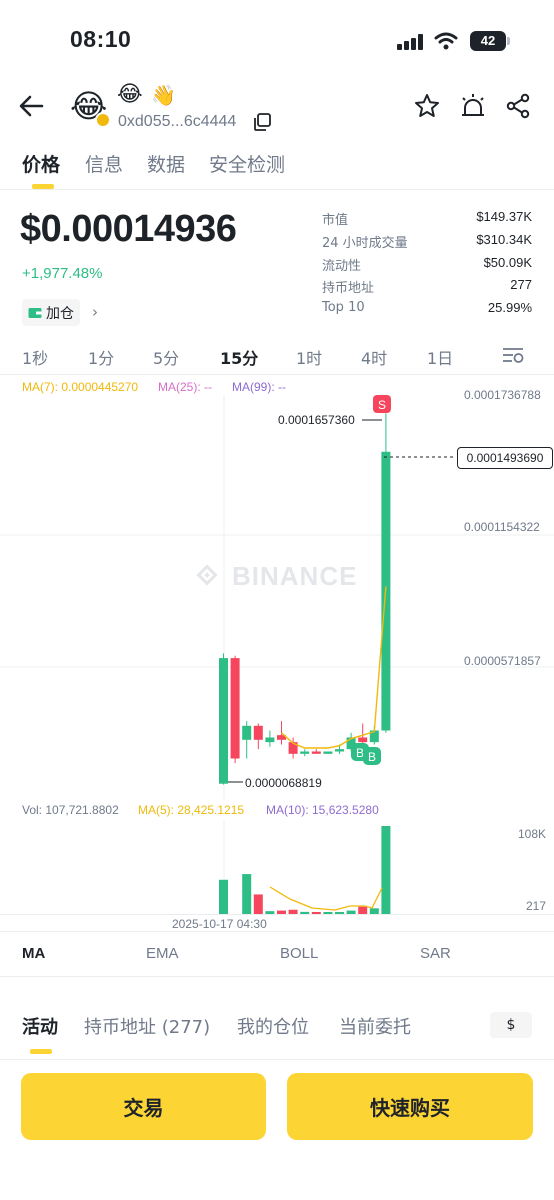 This screenshot has width=554, height=1200. Describe the element at coordinates (502, 395) in the screenshot. I see `price-axis-top: 0.0001736788` at that location.